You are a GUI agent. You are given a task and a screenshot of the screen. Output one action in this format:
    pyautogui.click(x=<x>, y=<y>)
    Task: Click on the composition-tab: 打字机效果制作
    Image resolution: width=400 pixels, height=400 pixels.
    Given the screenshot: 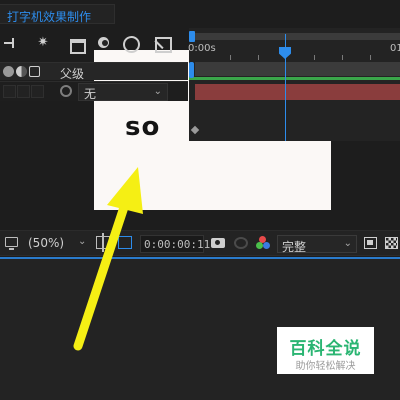 What is the action you would take?
    pyautogui.click(x=57, y=14)
    